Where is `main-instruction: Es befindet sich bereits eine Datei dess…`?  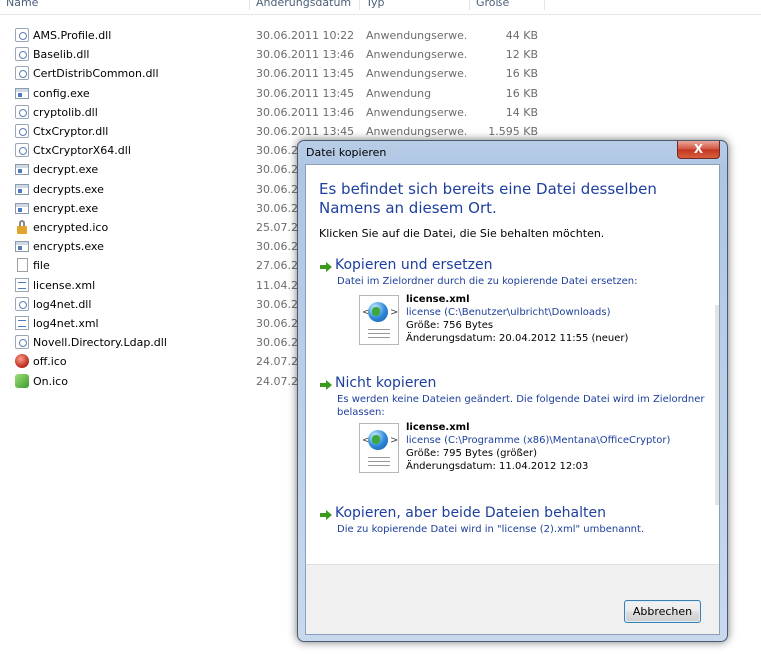 main-instruction: Es befindet sich bereits eine Datei dess… is located at coordinates (488, 198).